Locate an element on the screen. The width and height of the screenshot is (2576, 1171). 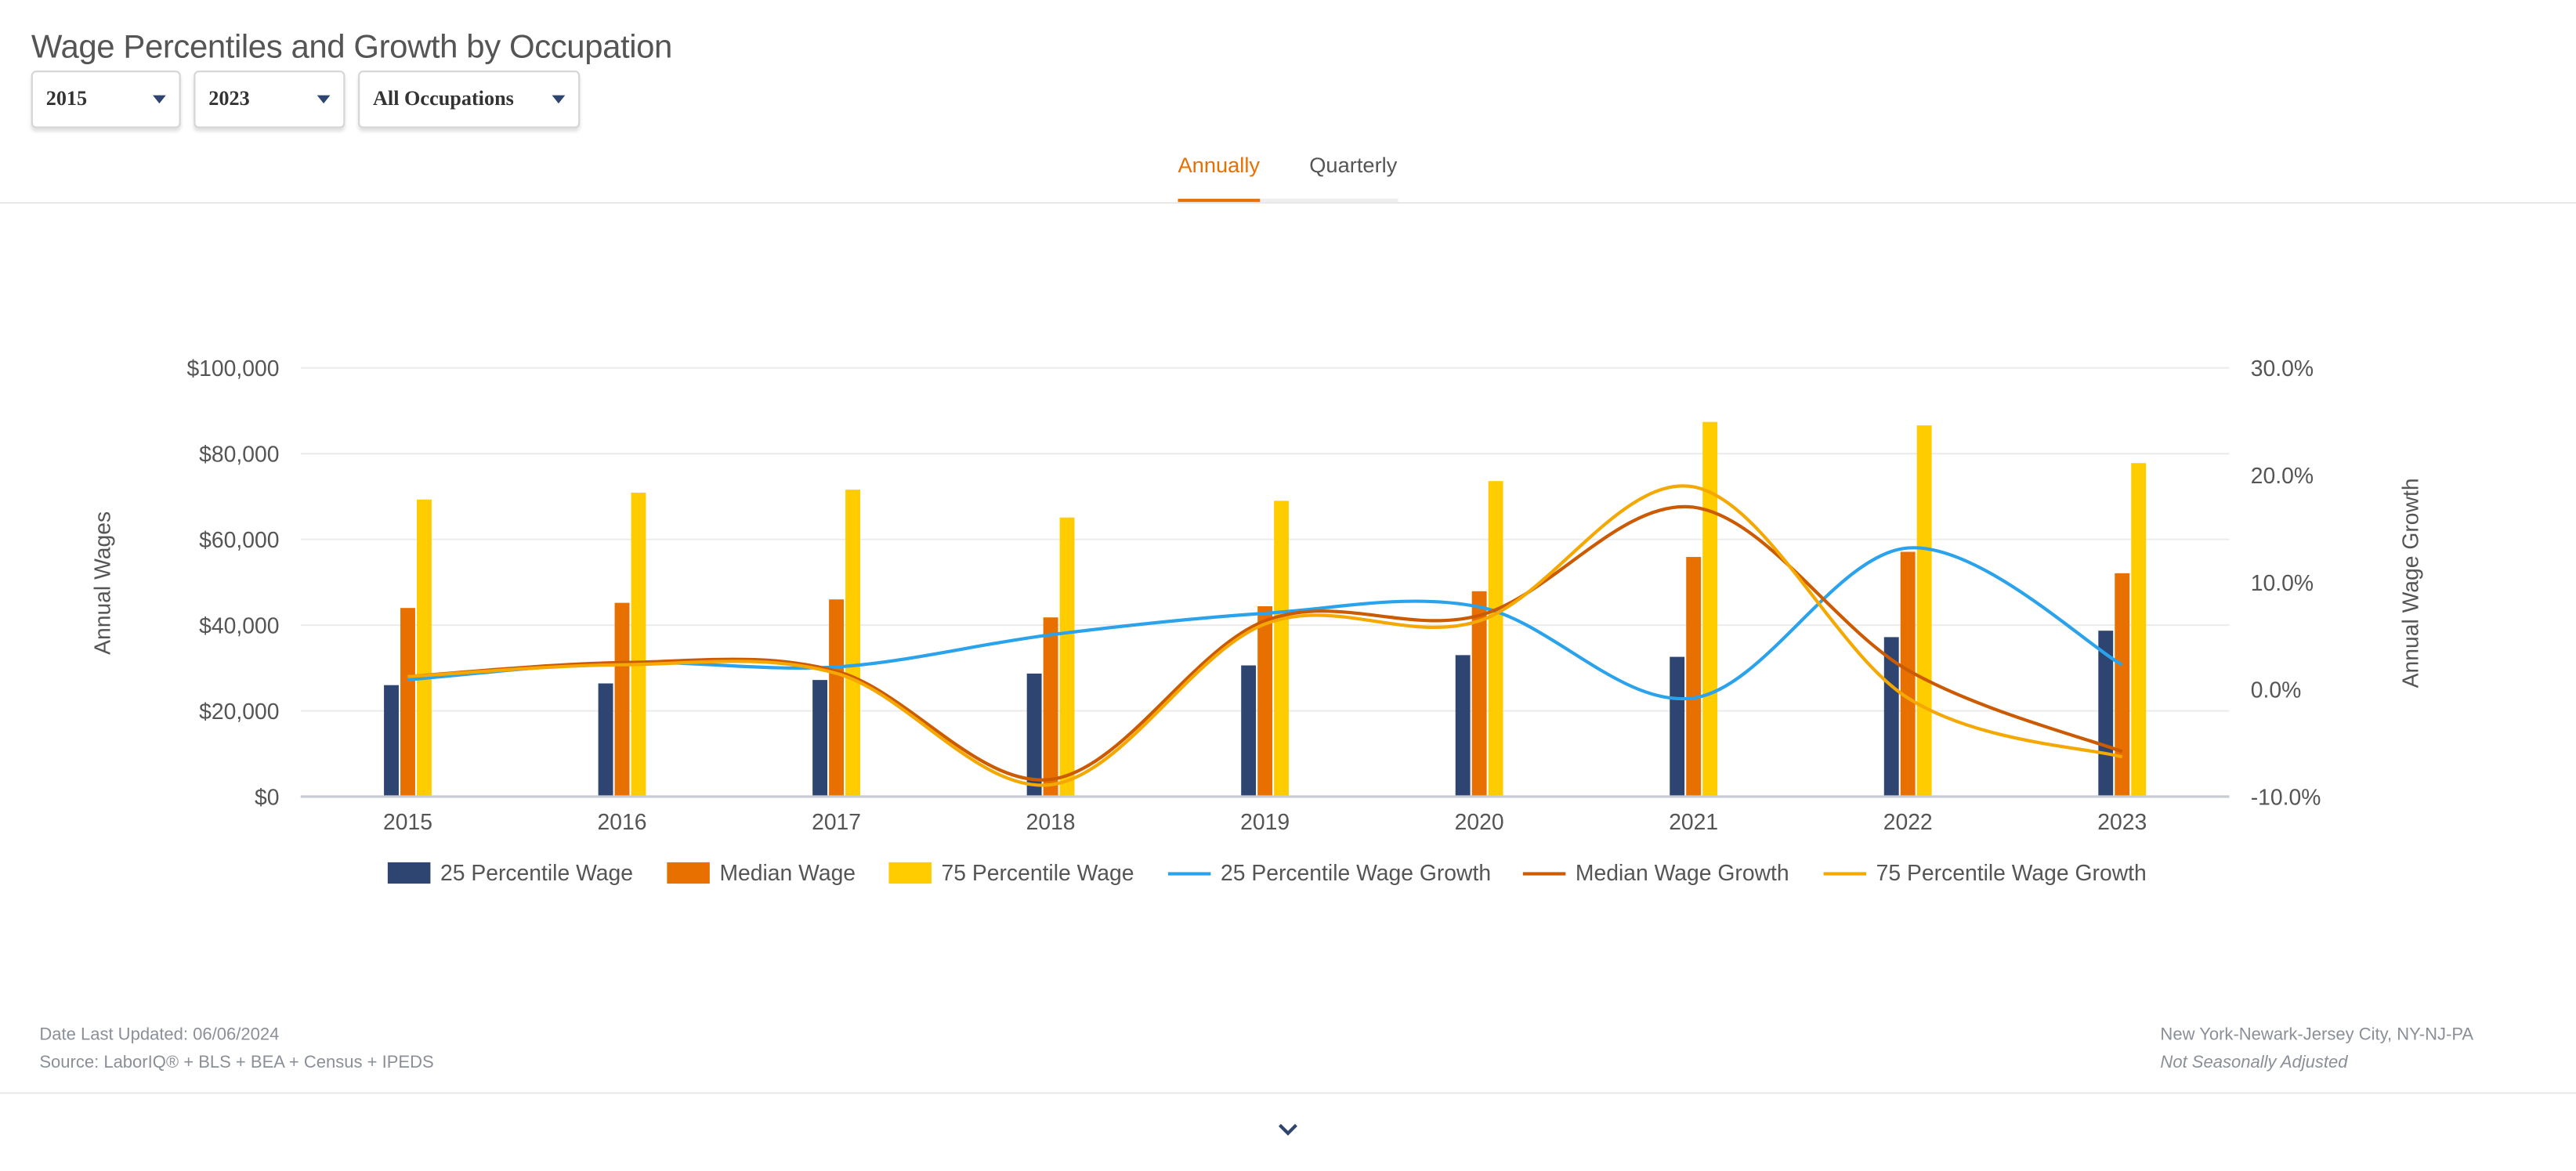
y-tick-label: $20,000 is located at coordinates (239, 711).